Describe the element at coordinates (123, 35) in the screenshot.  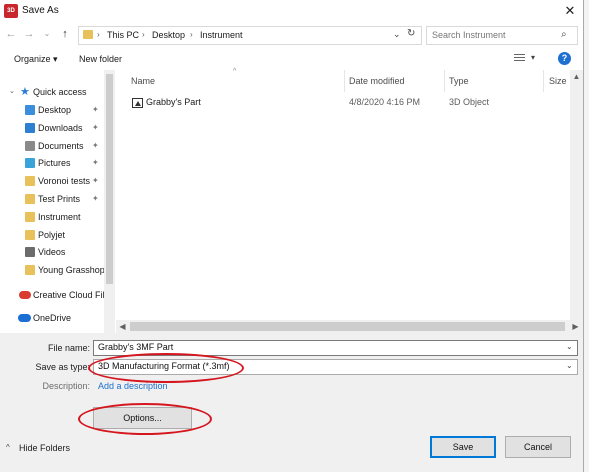
I see `breadcrumb-this-pc: This PC` at that location.